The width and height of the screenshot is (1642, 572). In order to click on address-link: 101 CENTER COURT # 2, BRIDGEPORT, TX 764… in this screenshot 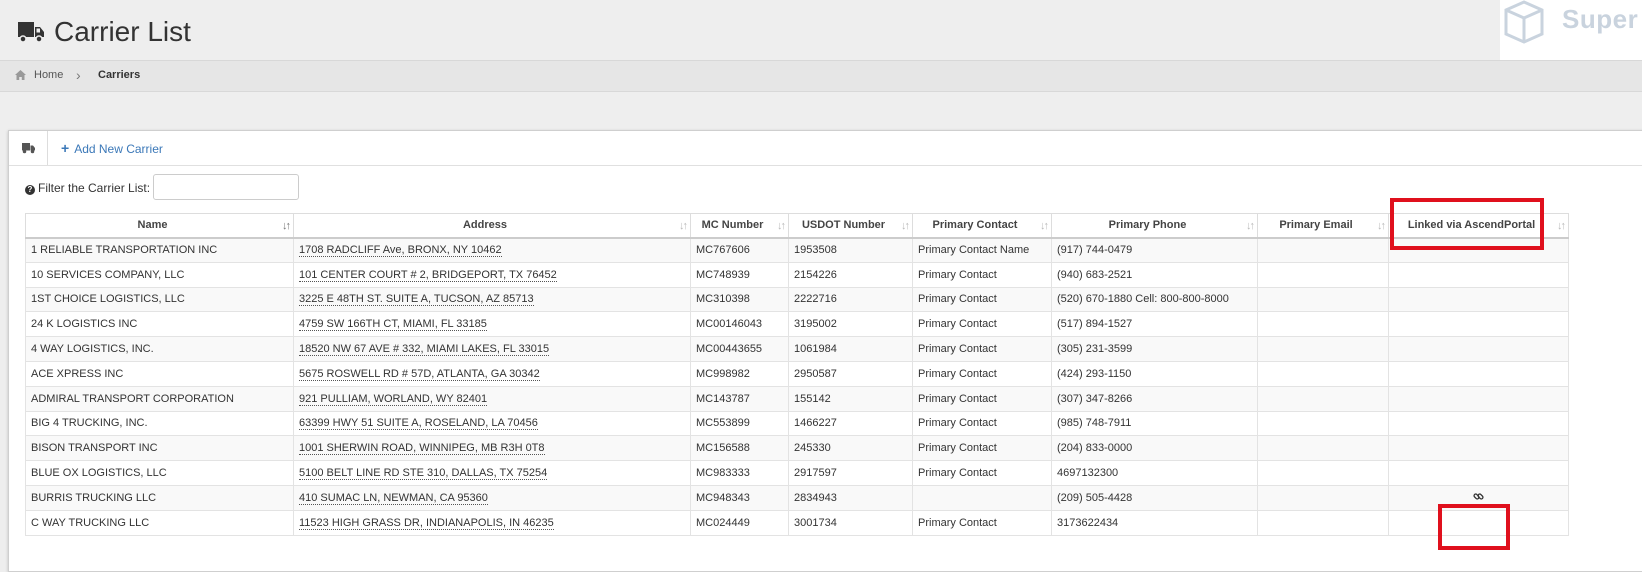, I will do `click(428, 275)`.